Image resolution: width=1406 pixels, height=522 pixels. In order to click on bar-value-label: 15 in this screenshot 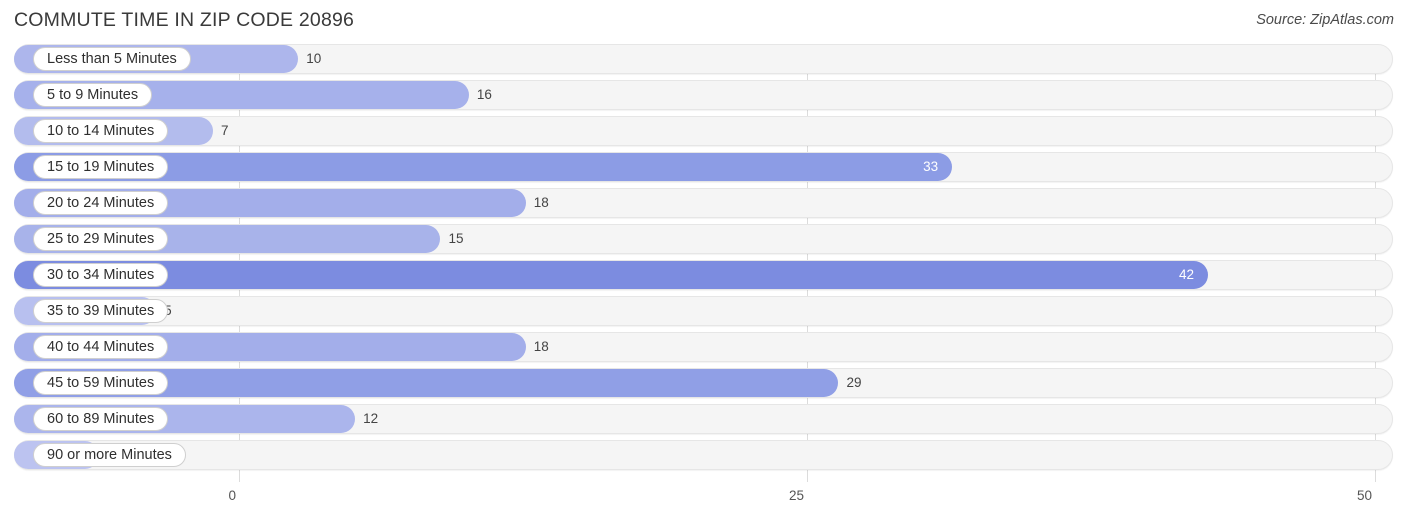, I will do `click(456, 238)`.